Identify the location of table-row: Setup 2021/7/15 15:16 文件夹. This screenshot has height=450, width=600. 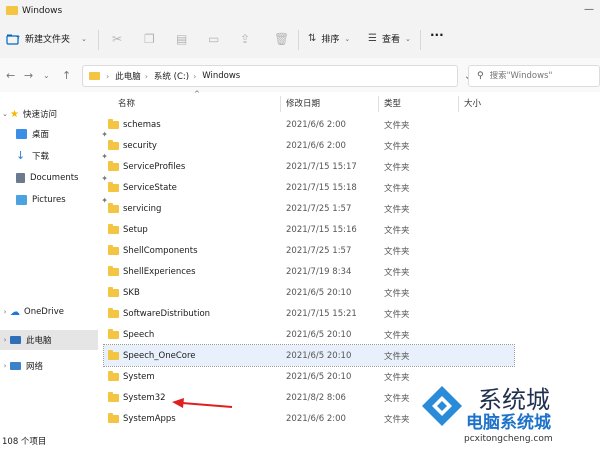
(309, 229).